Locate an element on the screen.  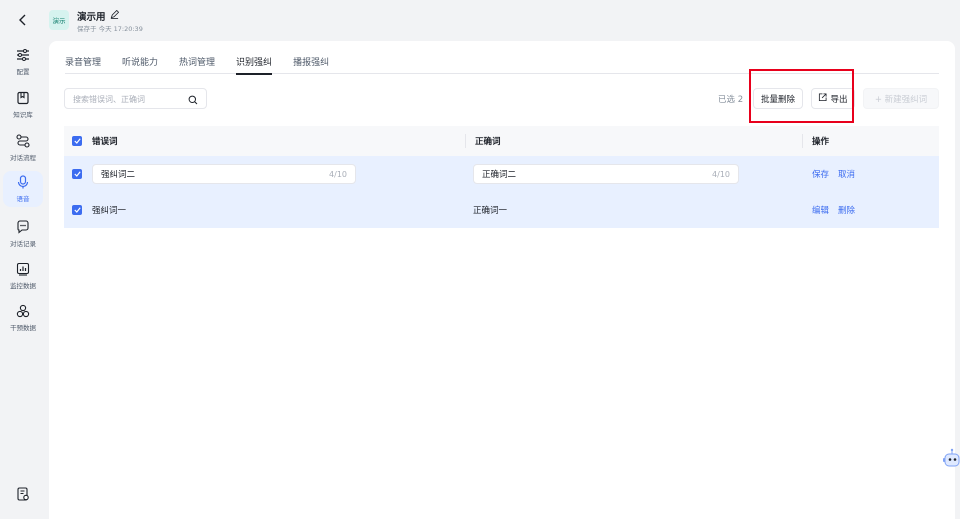
sidebar-item-intervene: 干预数据 is located at coordinates (23, 318).